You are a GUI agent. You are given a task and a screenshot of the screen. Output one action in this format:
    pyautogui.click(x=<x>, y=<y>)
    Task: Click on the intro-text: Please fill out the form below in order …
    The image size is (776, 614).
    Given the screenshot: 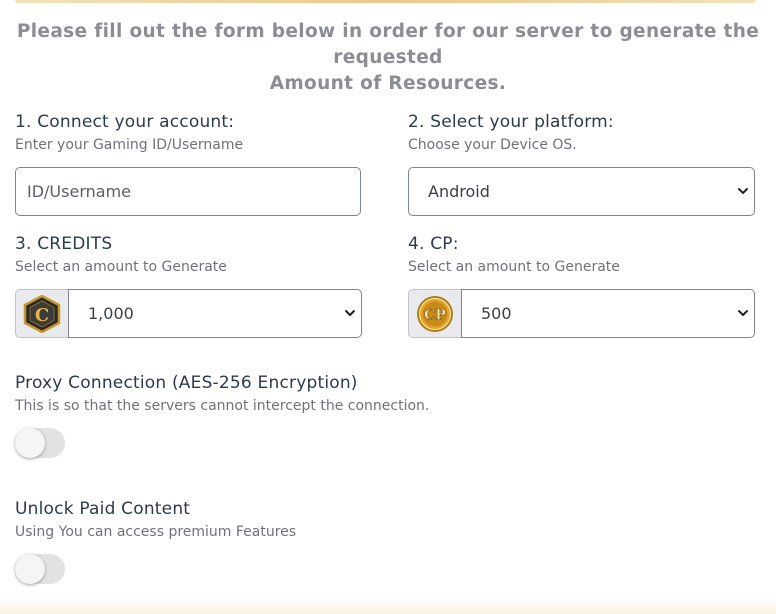 What is the action you would take?
    pyautogui.click(x=388, y=58)
    